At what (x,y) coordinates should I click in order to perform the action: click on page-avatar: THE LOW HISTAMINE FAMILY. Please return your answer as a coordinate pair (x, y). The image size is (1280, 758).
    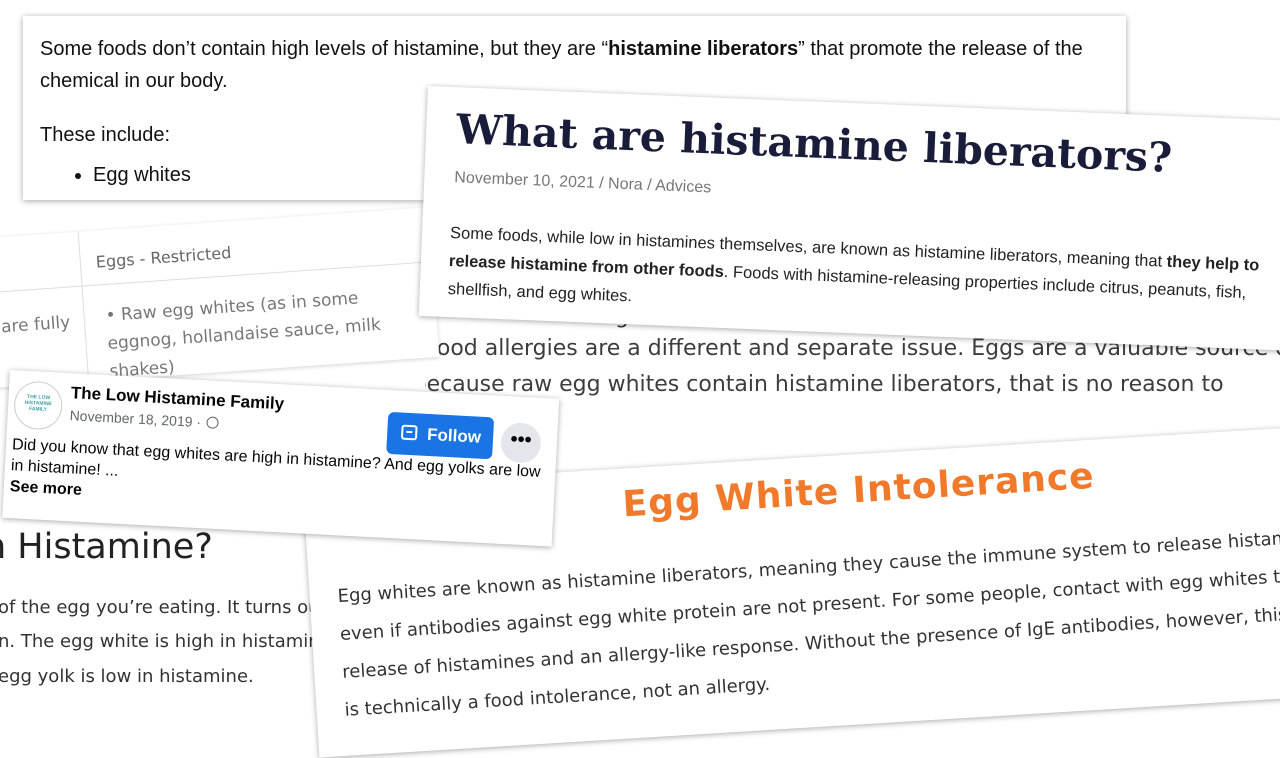
    Looking at the image, I should click on (38, 405).